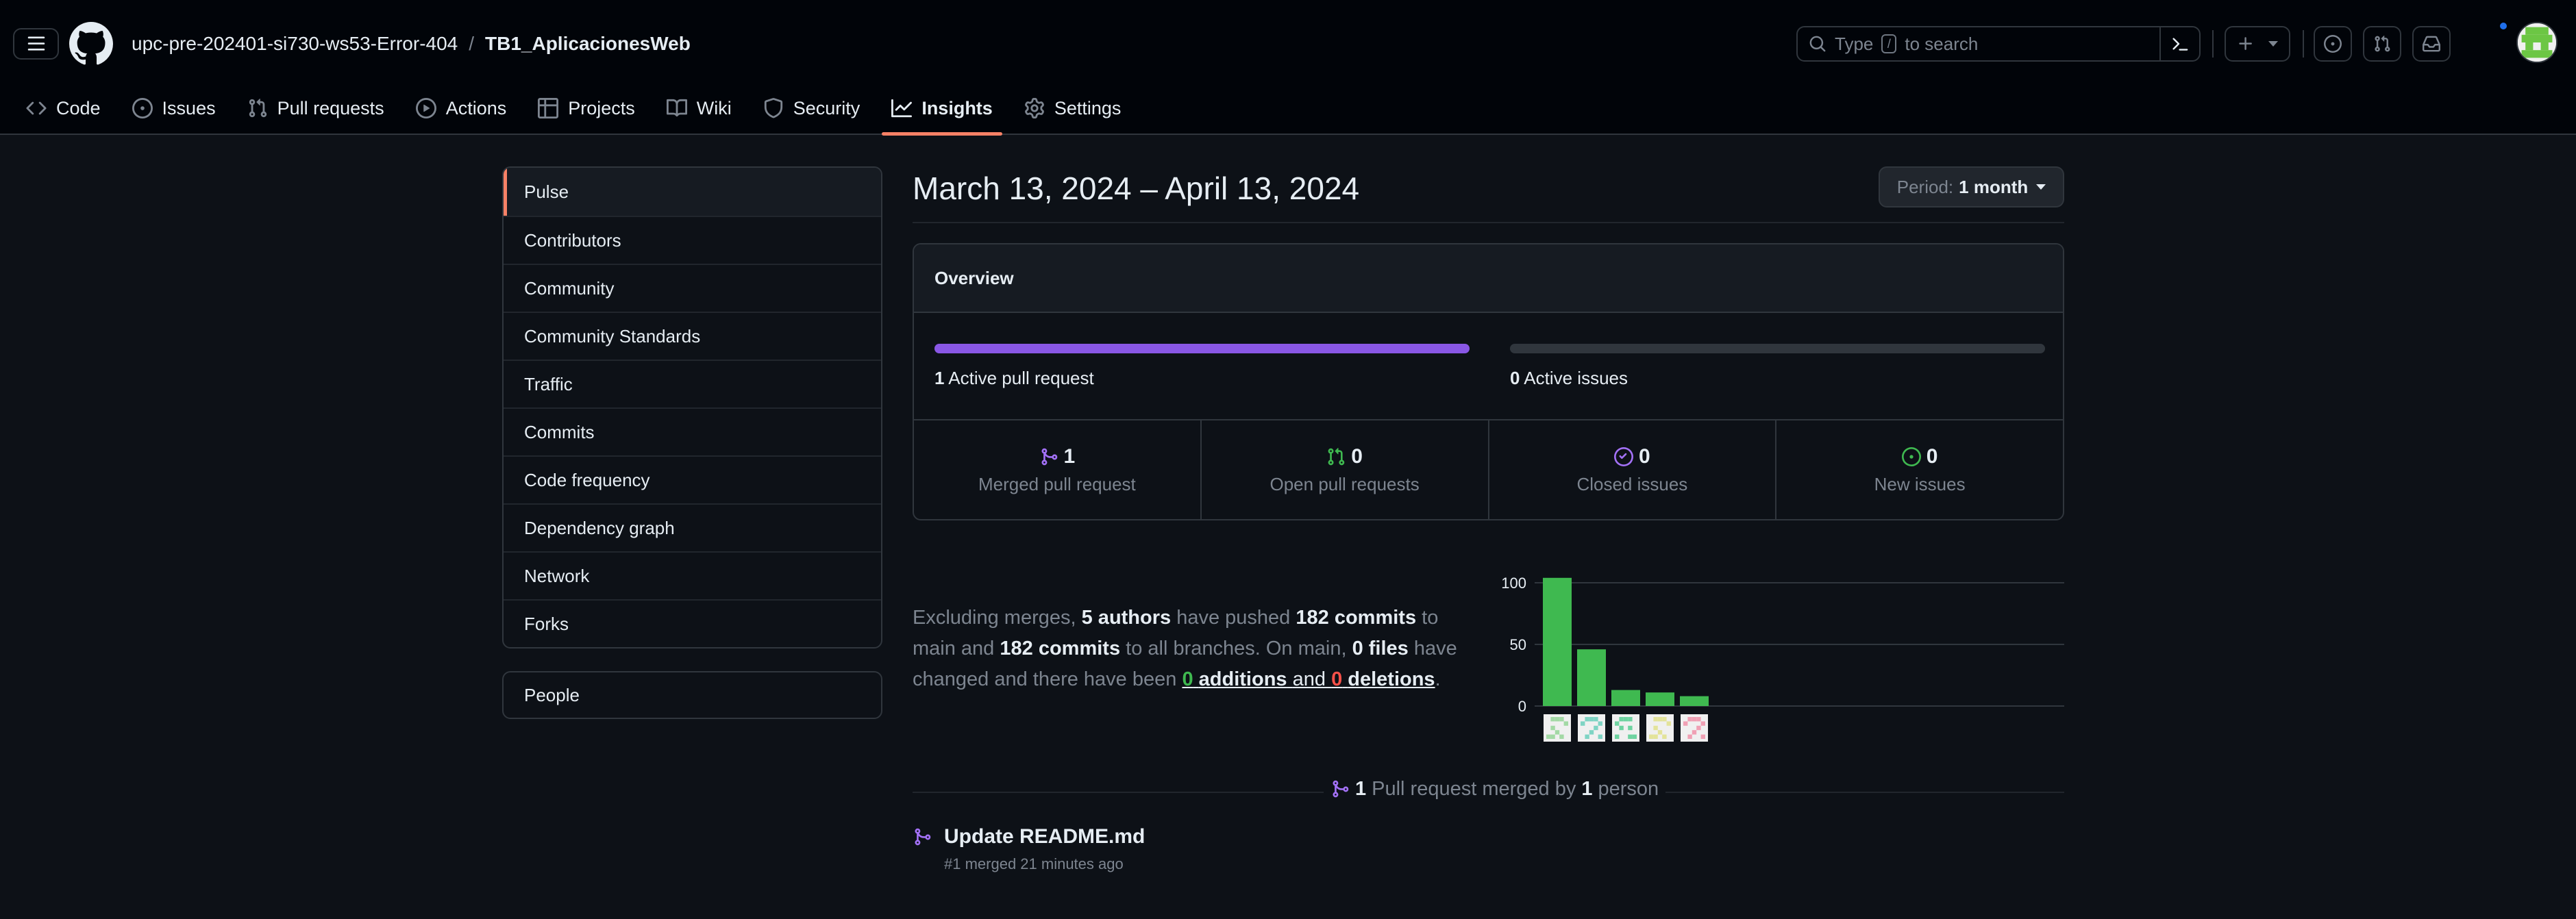 The image size is (2576, 919). What do you see at coordinates (1356, 618) in the screenshot?
I see `commits-main-count: 182 commits` at bounding box center [1356, 618].